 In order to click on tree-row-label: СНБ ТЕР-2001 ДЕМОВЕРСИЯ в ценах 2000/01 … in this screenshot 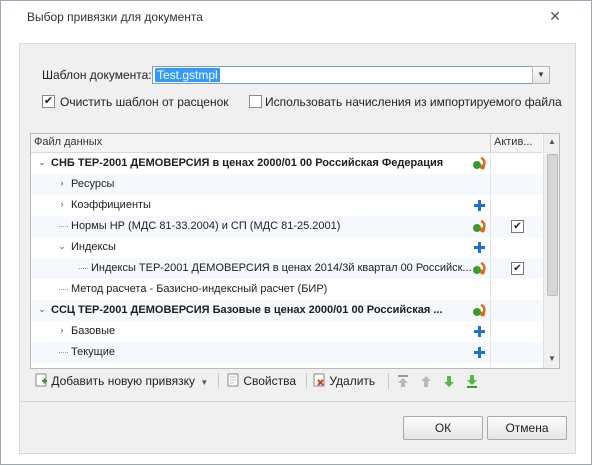, I will do `click(247, 163)`.